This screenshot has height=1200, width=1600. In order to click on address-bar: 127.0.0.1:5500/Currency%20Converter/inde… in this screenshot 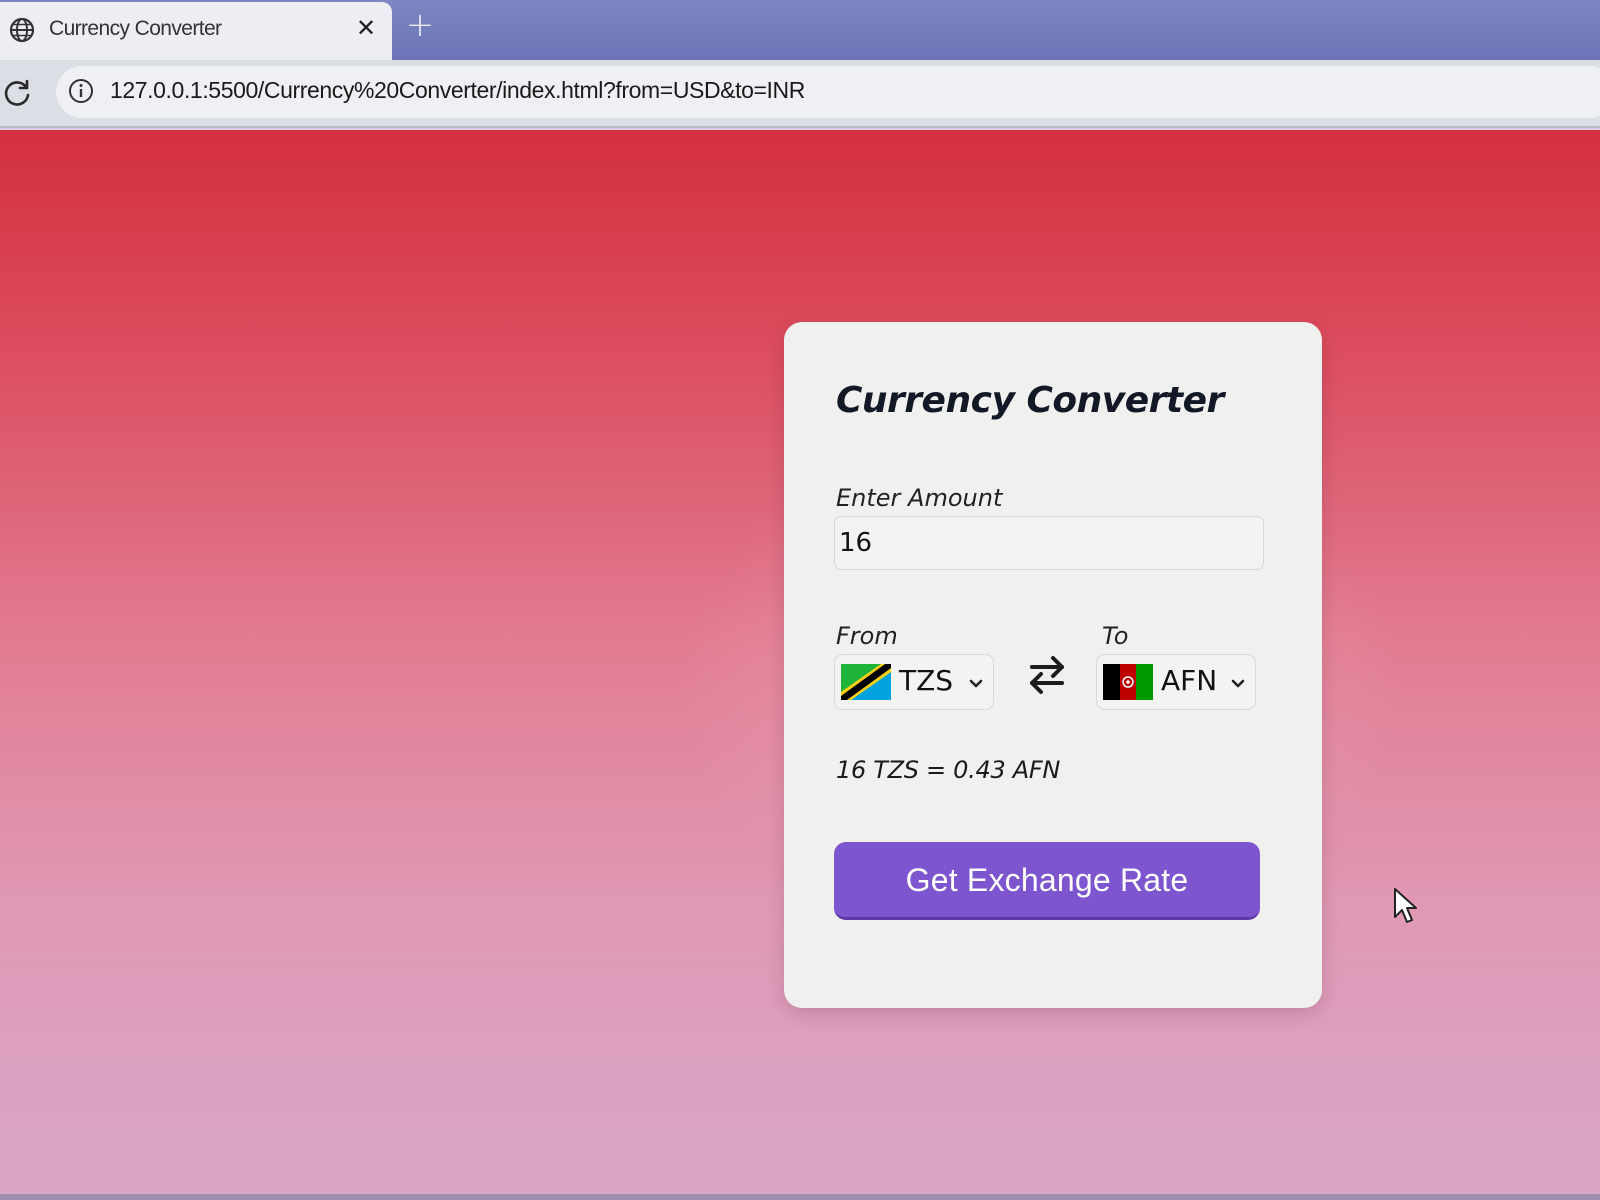, I will do `click(828, 92)`.